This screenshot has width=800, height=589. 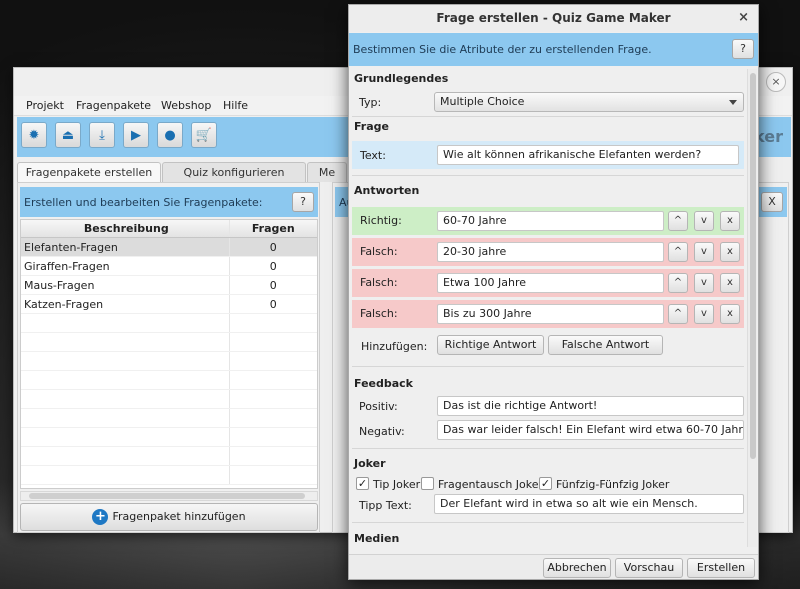 I want to click on menu-projekt: Projekt, so click(x=45, y=105).